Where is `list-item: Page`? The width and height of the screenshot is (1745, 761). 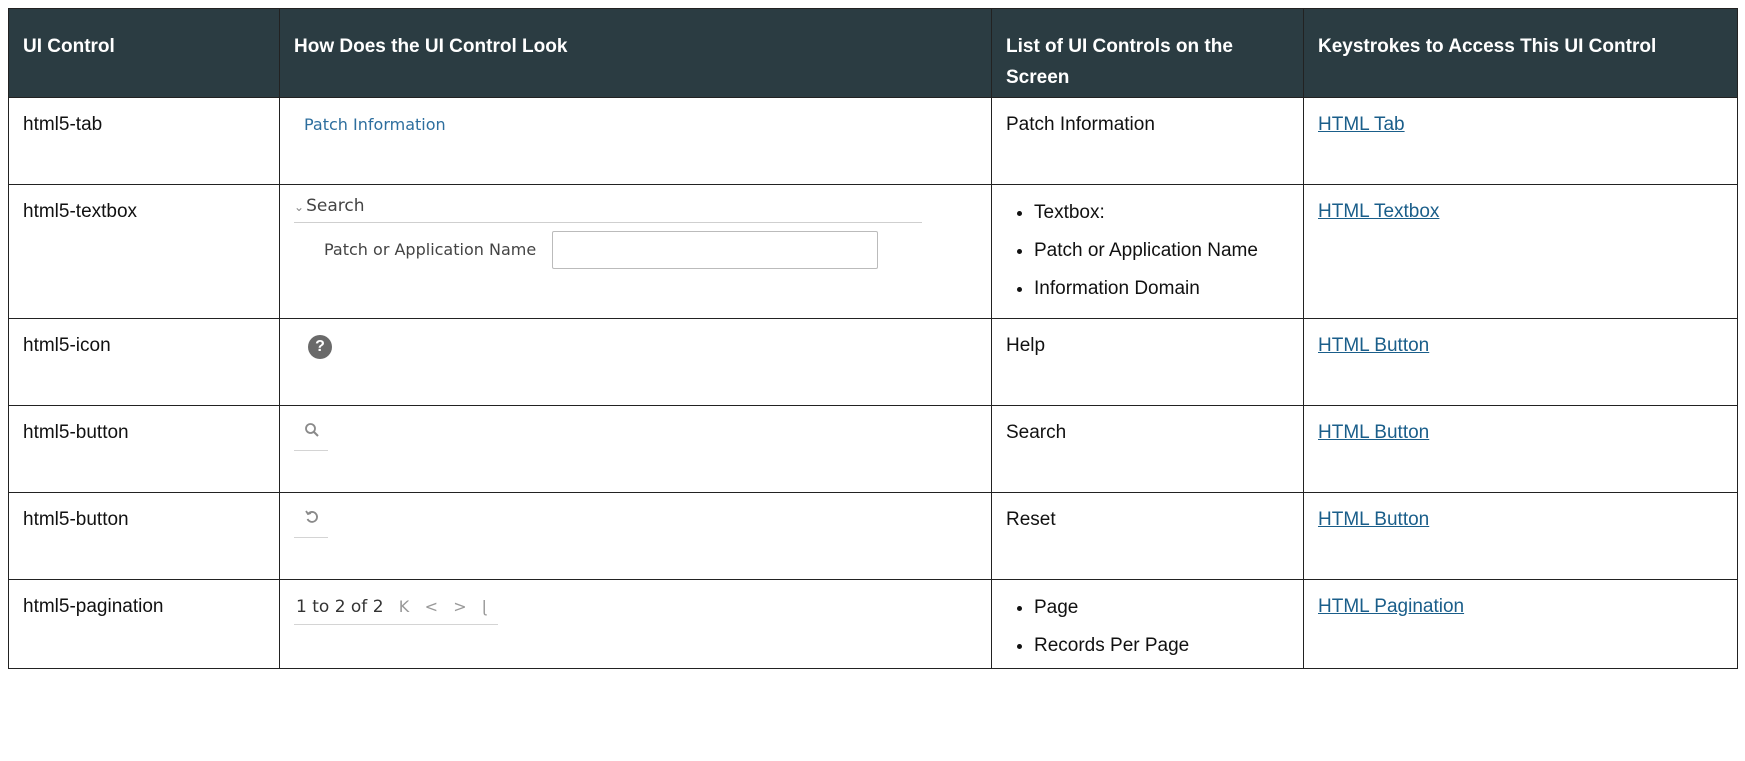 list-item: Page is located at coordinates (1162, 608).